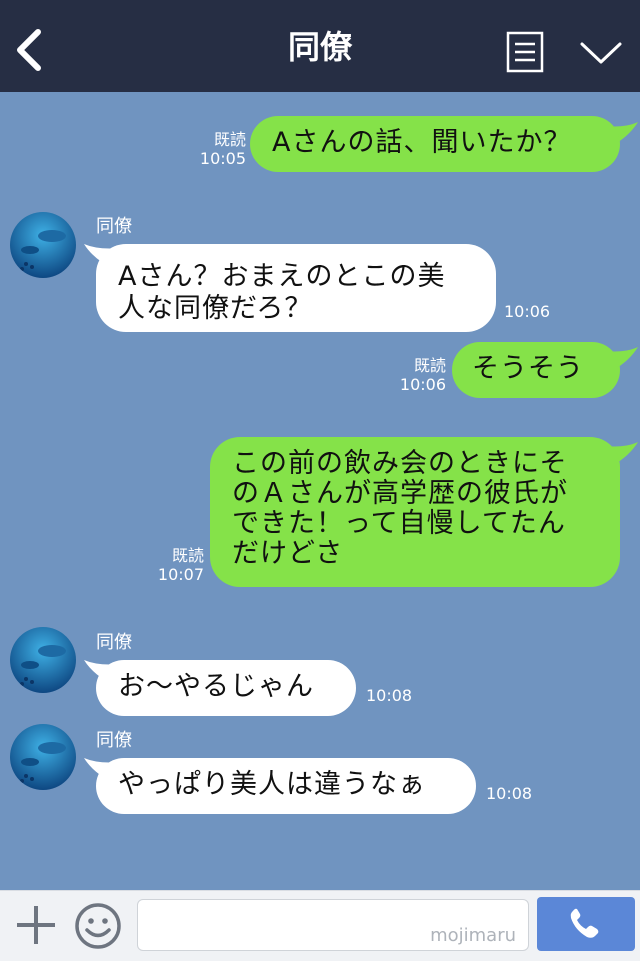  I want to click on my-message-bubble: Aさんの話、聞いたか？, so click(435, 144).